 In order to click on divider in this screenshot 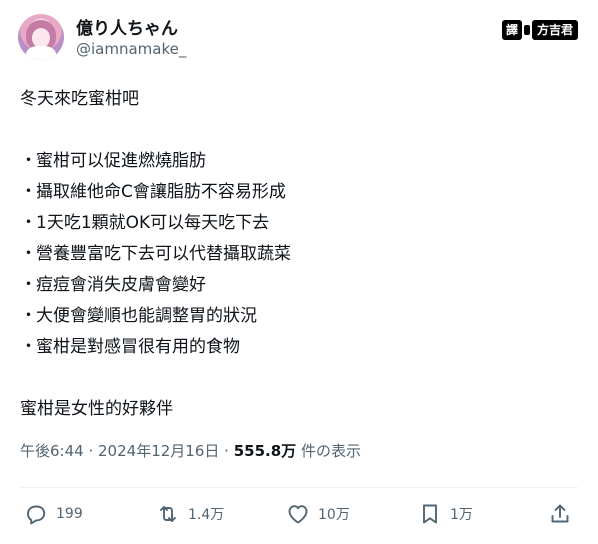, I will do `click(299, 487)`.